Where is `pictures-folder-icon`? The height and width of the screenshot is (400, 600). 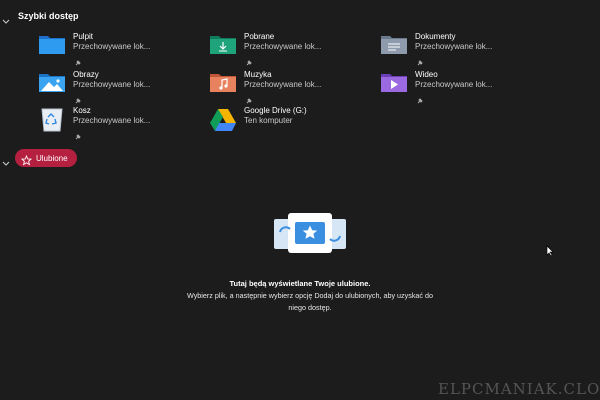 pictures-folder-icon is located at coordinates (52, 84).